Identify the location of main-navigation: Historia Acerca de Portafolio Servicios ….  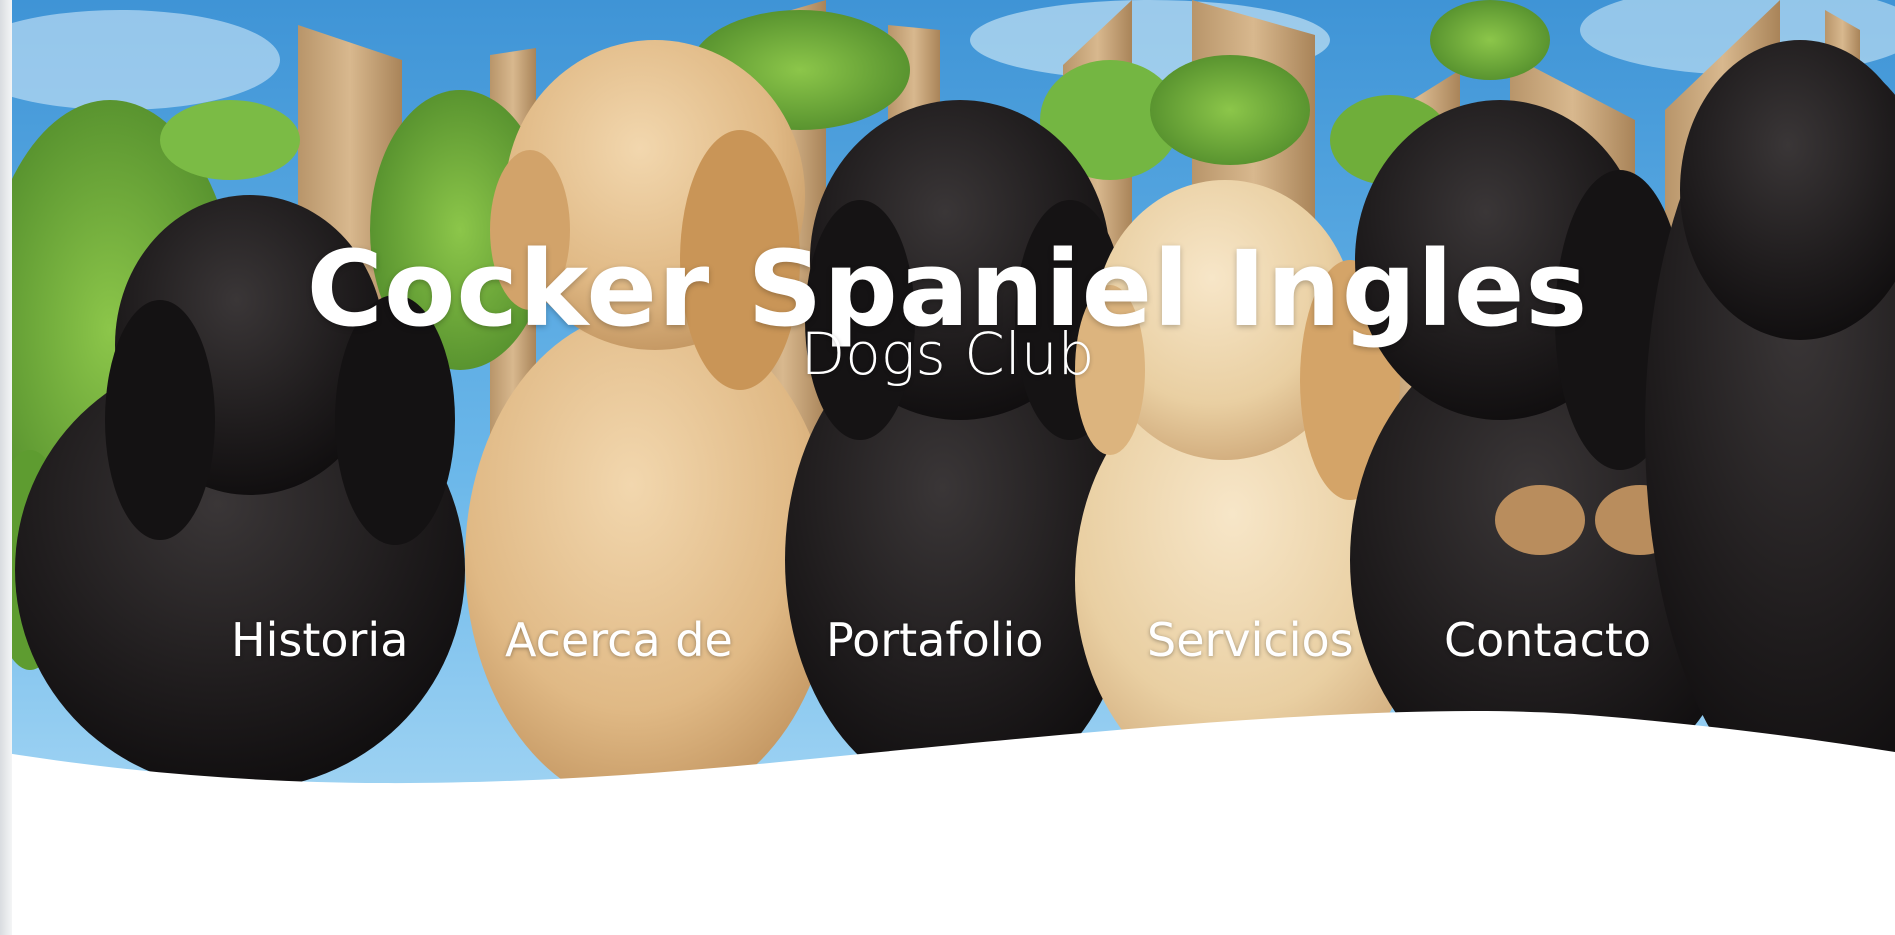
(947, 640).